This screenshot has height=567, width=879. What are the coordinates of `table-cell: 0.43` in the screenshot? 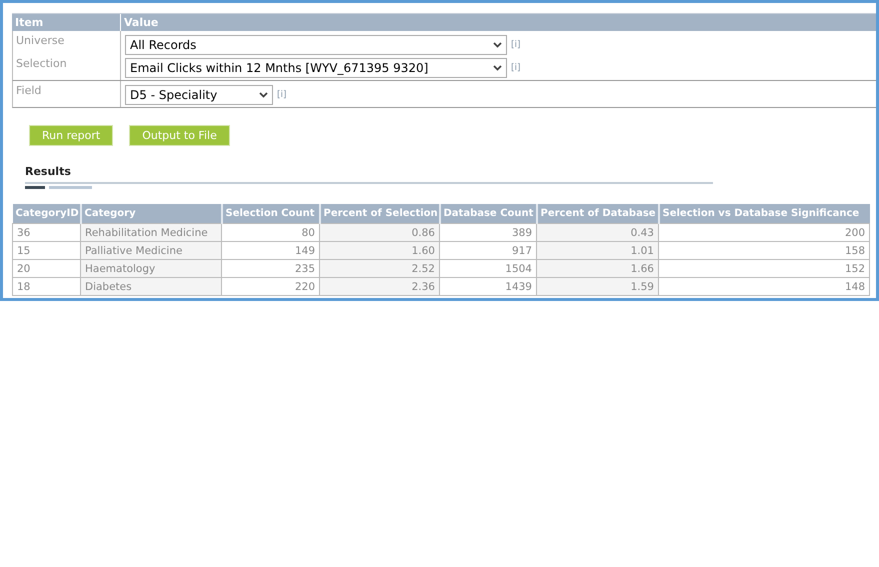 It's located at (597, 233).